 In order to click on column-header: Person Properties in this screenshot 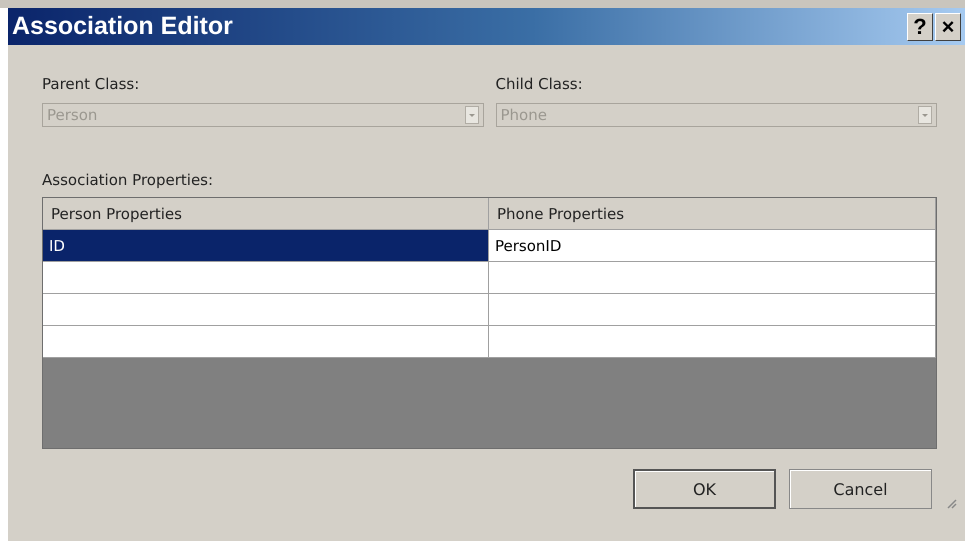, I will do `click(266, 214)`.